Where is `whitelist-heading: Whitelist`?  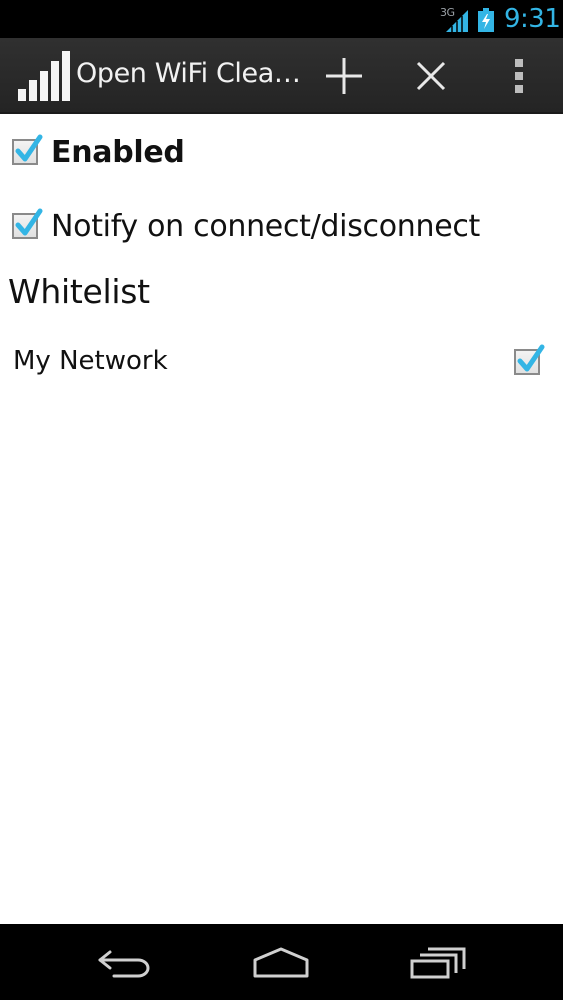 whitelist-heading: Whitelist is located at coordinates (79, 291).